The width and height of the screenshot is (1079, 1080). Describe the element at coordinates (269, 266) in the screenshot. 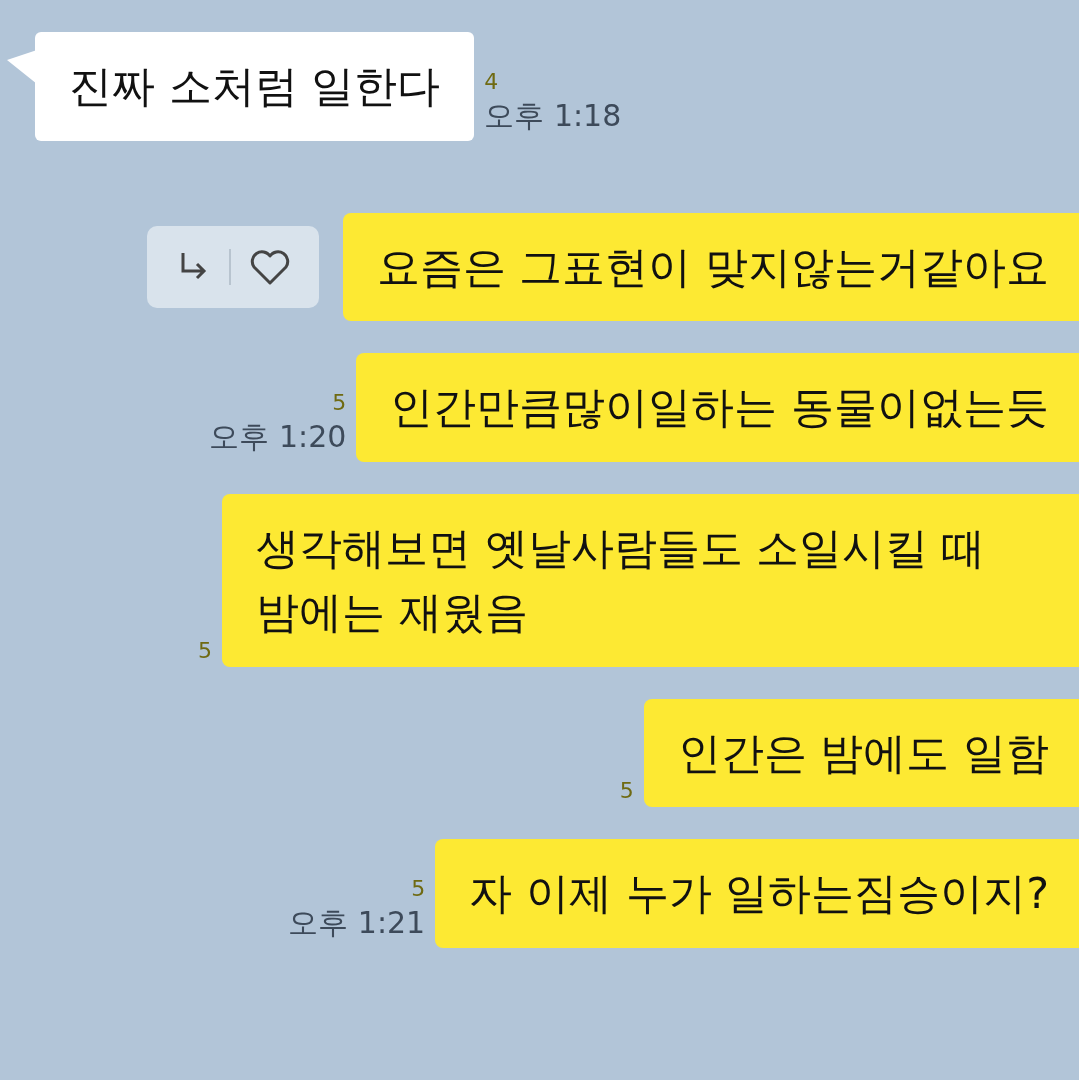

I see `heart-icon` at that location.